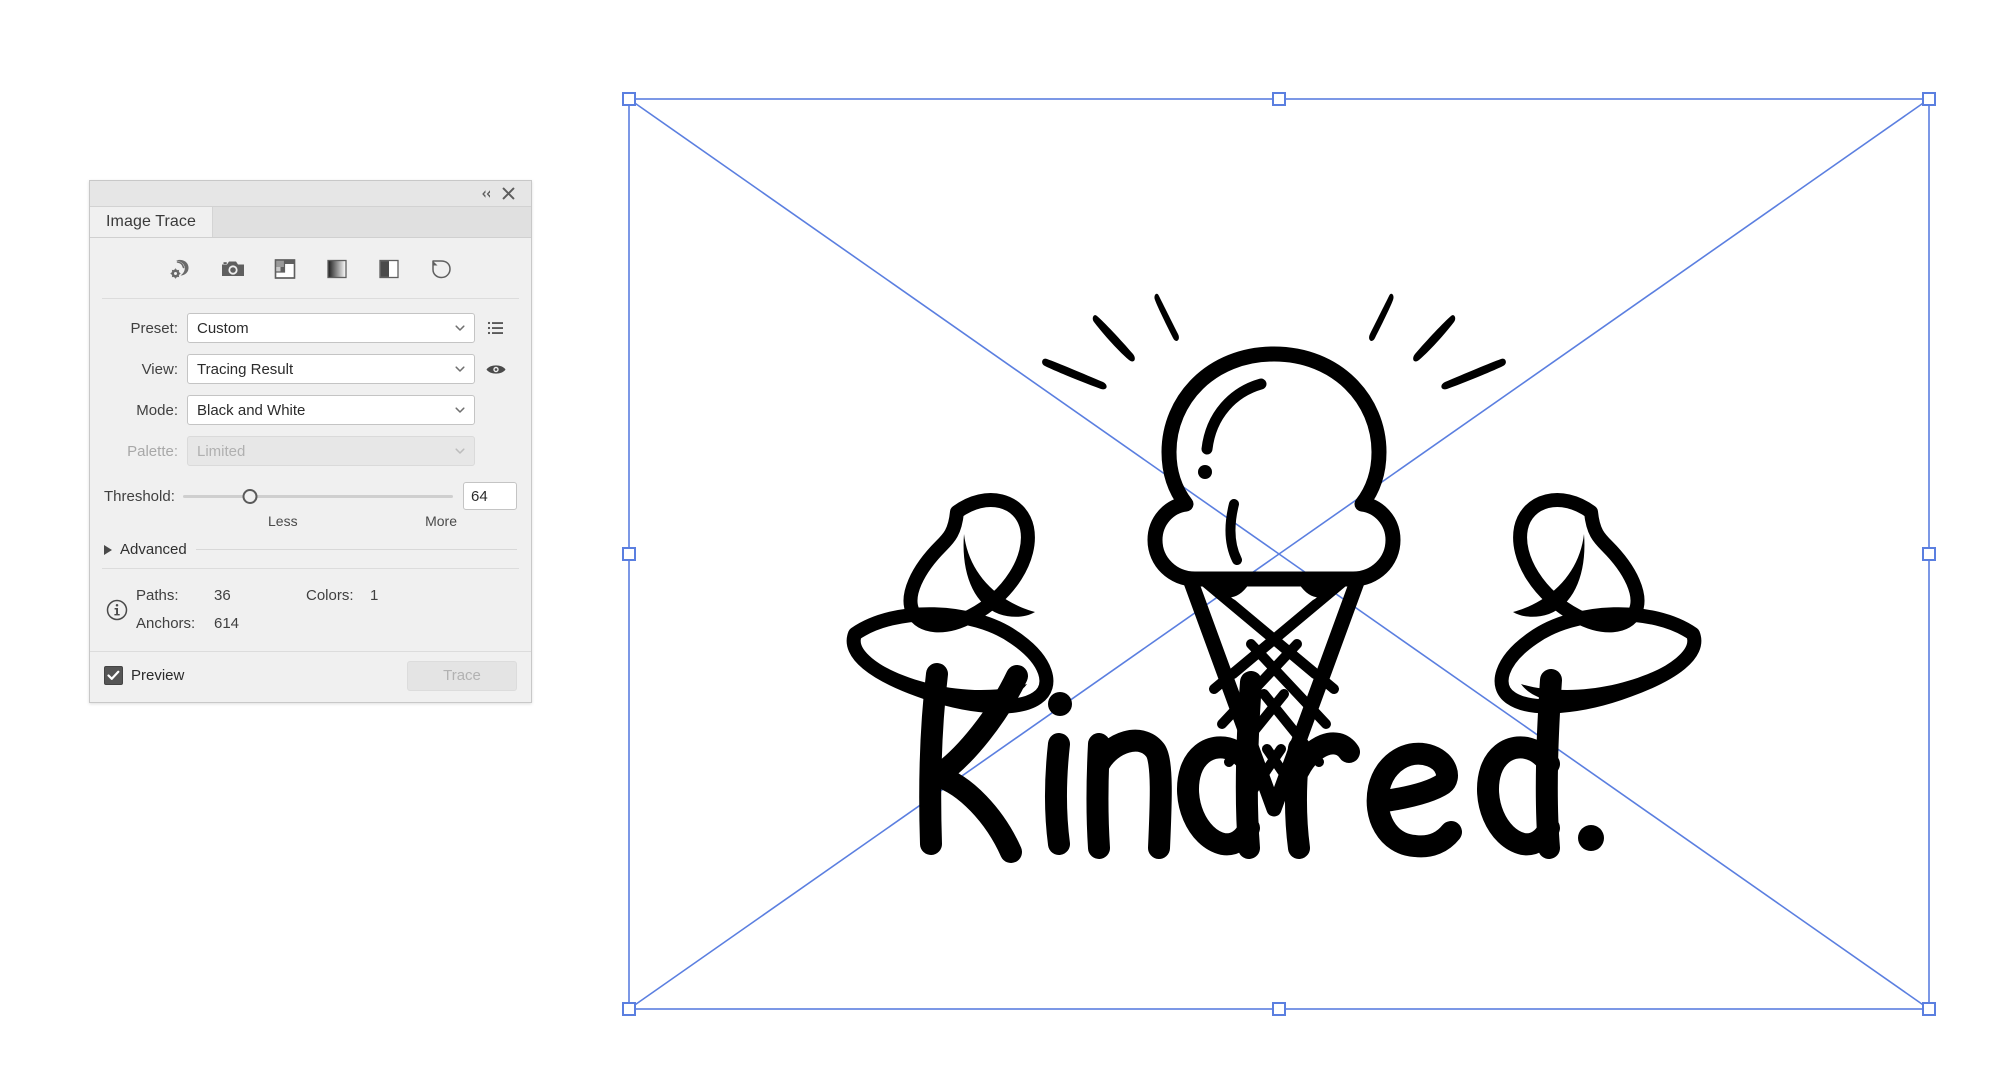 The image size is (1999, 1086). Describe the element at coordinates (153, 549) in the screenshot. I see `advanced-label: Advanced` at that location.